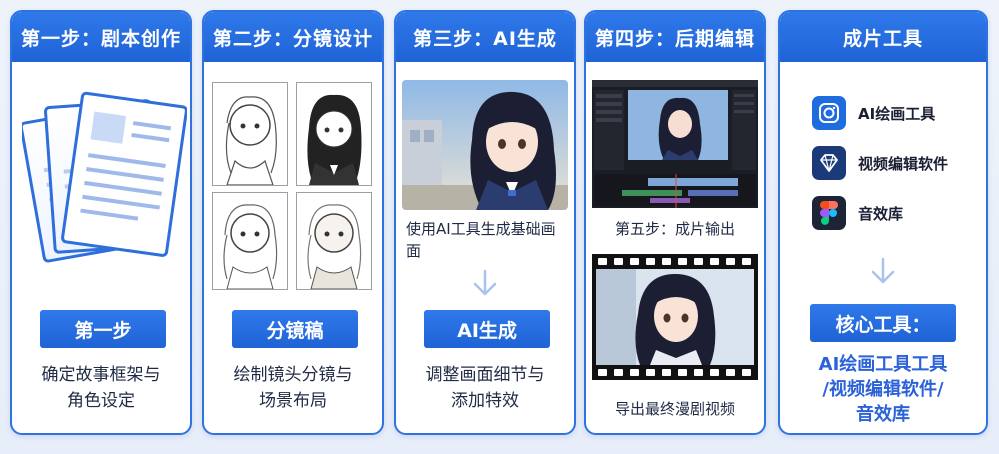 This screenshot has height=454, width=999. I want to click on figma-icon, so click(829, 213).